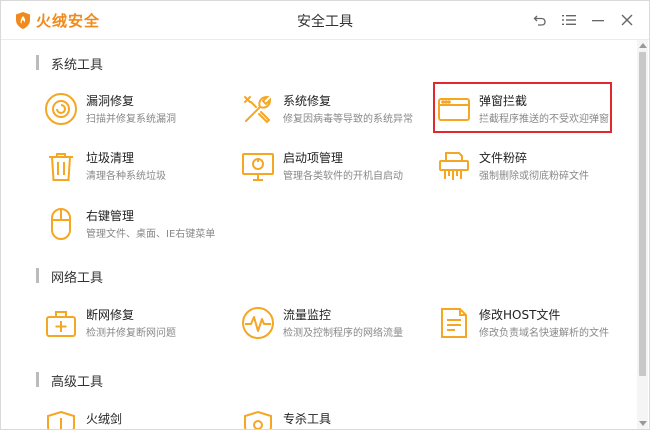 The width and height of the screenshot is (650, 430). What do you see at coordinates (104, 419) in the screenshot?
I see `tool-name: 火绒剑` at bounding box center [104, 419].